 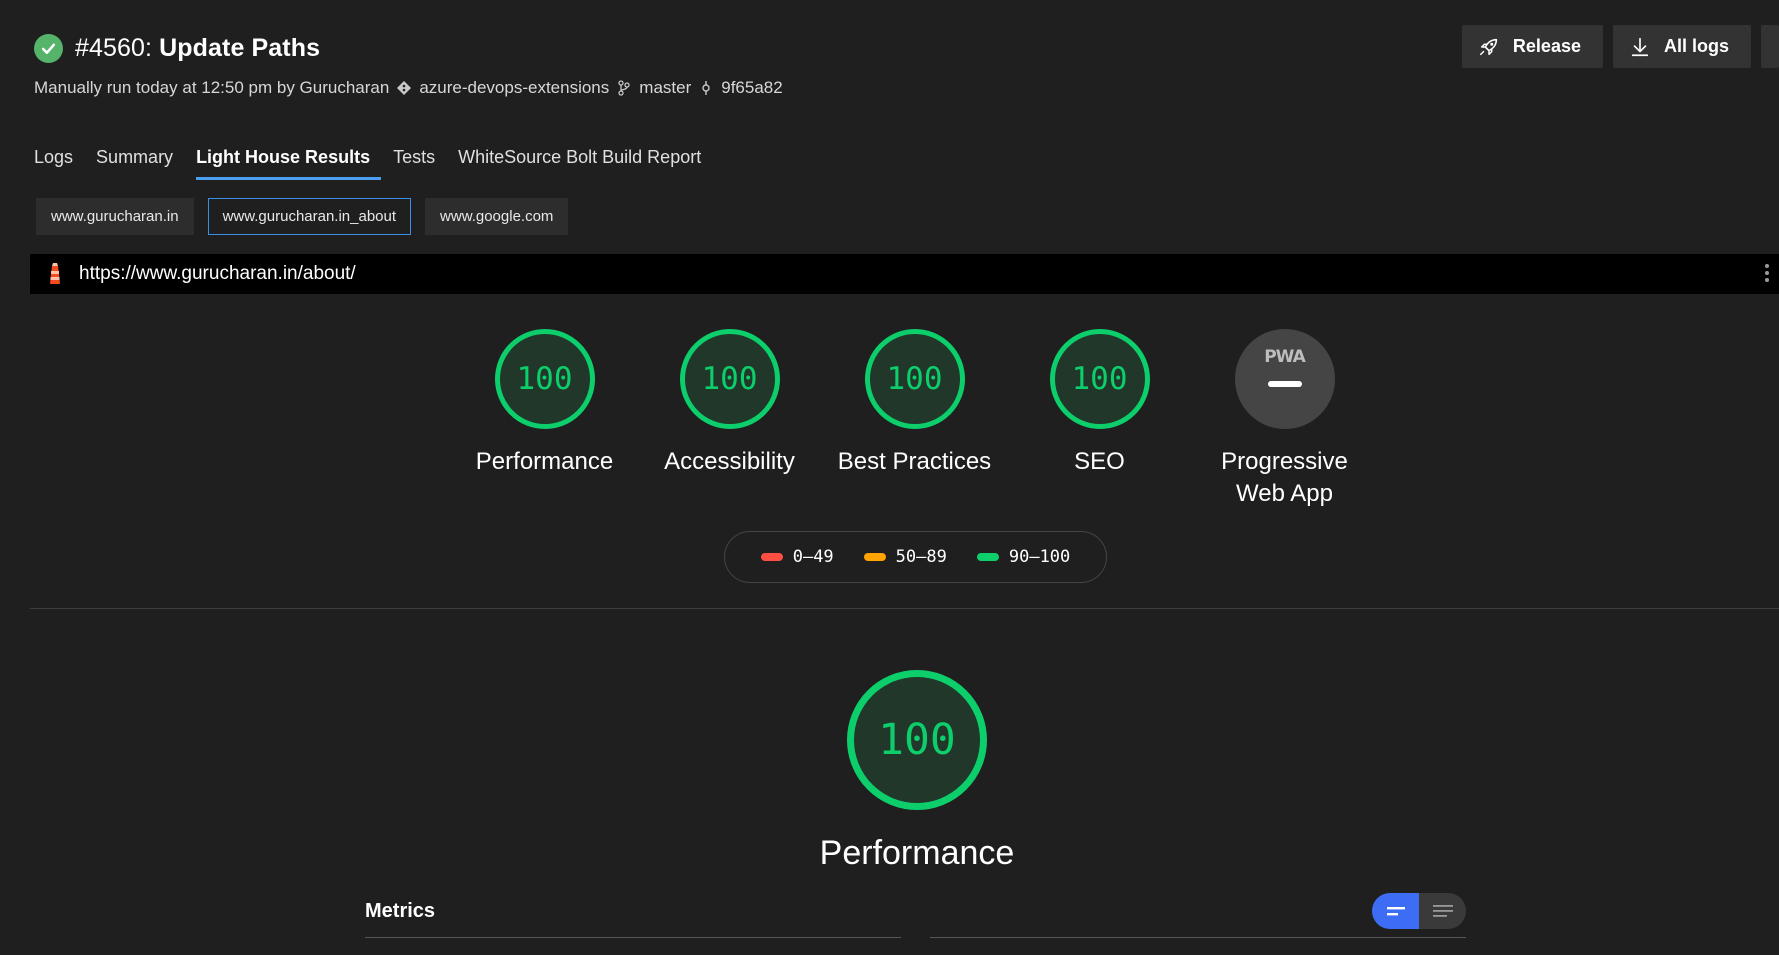 What do you see at coordinates (115, 216) in the screenshot?
I see `url-tab-gurucharan: www.gurucharan.in` at bounding box center [115, 216].